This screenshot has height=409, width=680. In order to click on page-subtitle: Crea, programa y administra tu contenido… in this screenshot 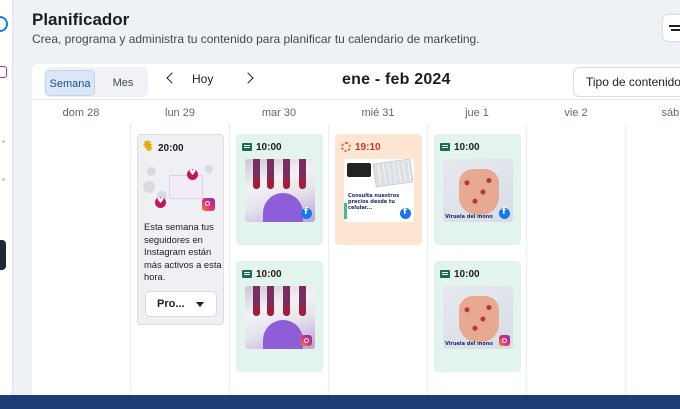, I will do `click(256, 39)`.